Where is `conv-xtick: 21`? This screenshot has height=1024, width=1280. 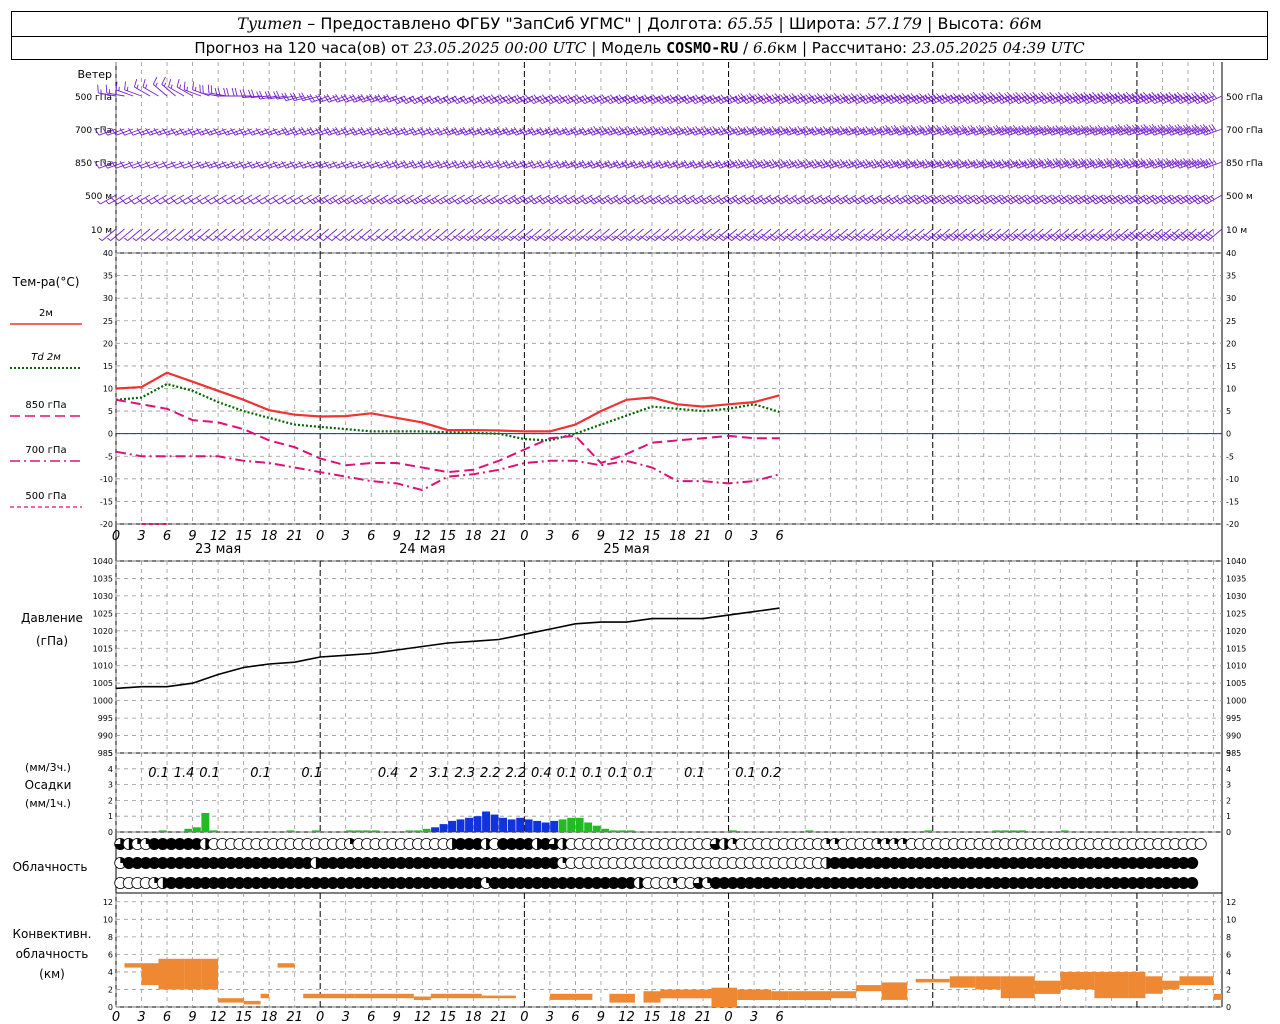 conv-xtick: 21 is located at coordinates (499, 1017).